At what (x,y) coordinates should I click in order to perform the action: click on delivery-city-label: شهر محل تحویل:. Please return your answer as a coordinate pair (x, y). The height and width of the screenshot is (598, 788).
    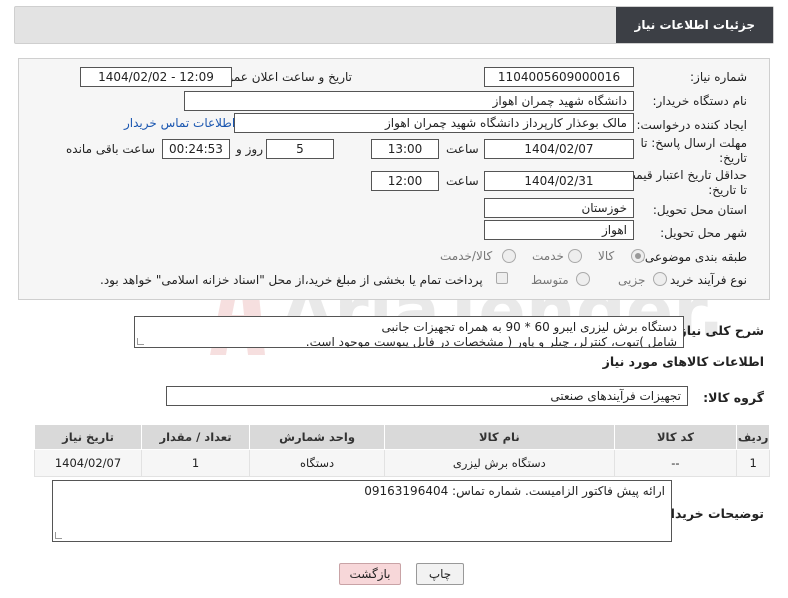
    Looking at the image, I should click on (703, 233).